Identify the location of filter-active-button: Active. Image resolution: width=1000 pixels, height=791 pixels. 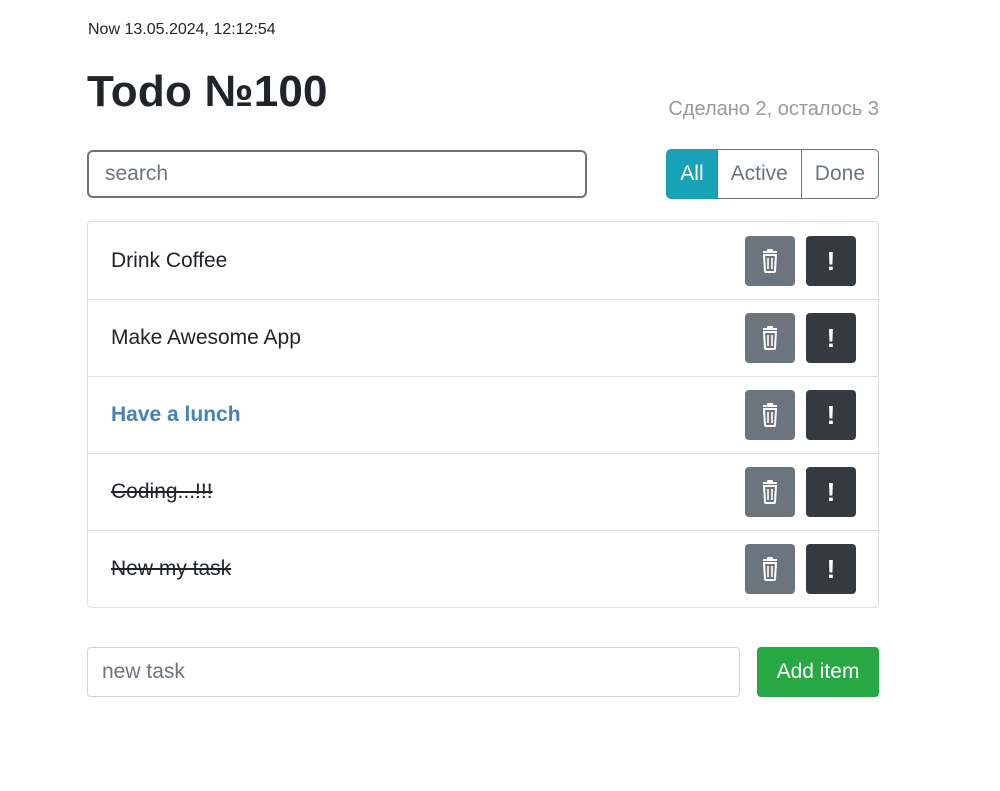
(759, 174).